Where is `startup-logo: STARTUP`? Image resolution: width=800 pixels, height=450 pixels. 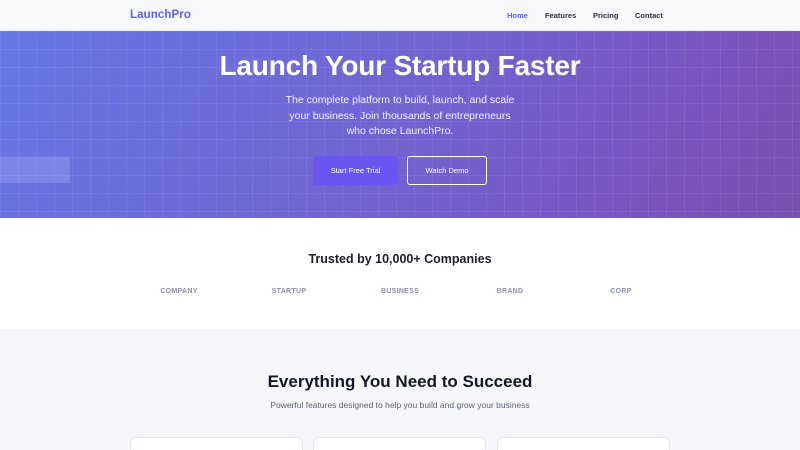 startup-logo: STARTUP is located at coordinates (289, 291).